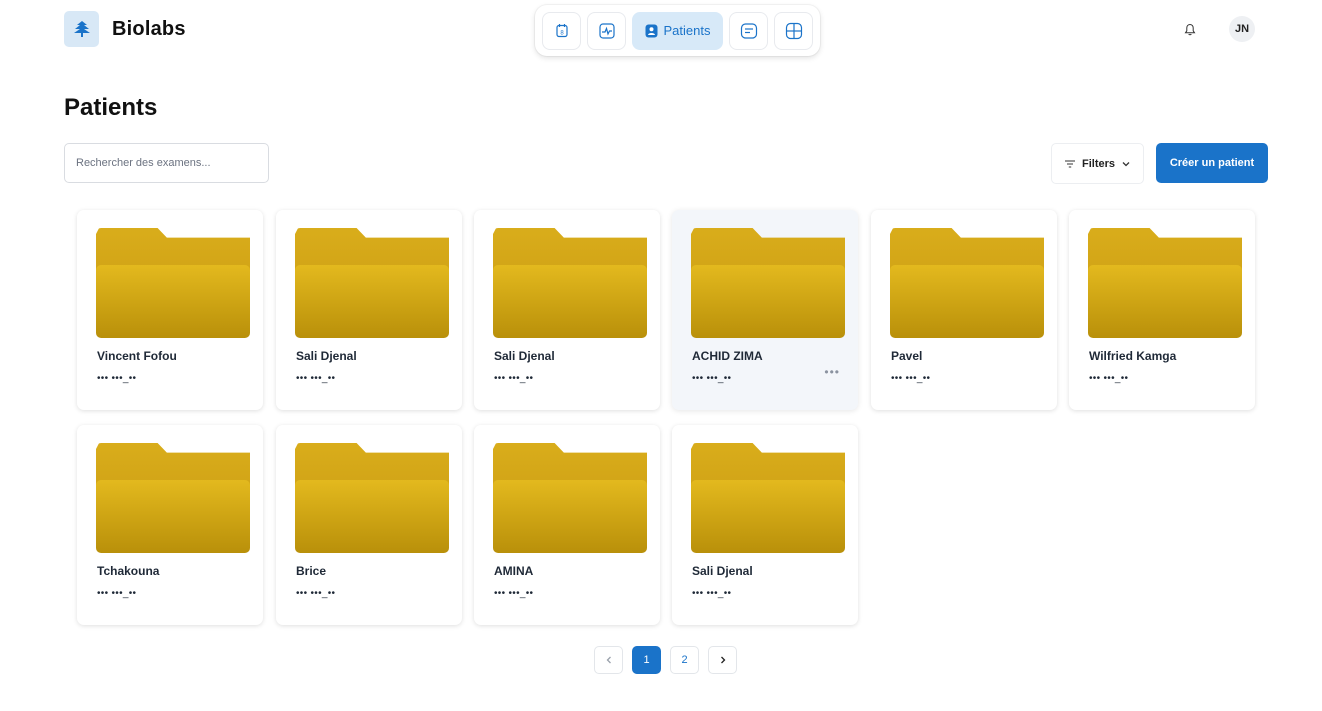 This screenshot has height=711, width=1322. I want to click on page-2-button: 2, so click(684, 660).